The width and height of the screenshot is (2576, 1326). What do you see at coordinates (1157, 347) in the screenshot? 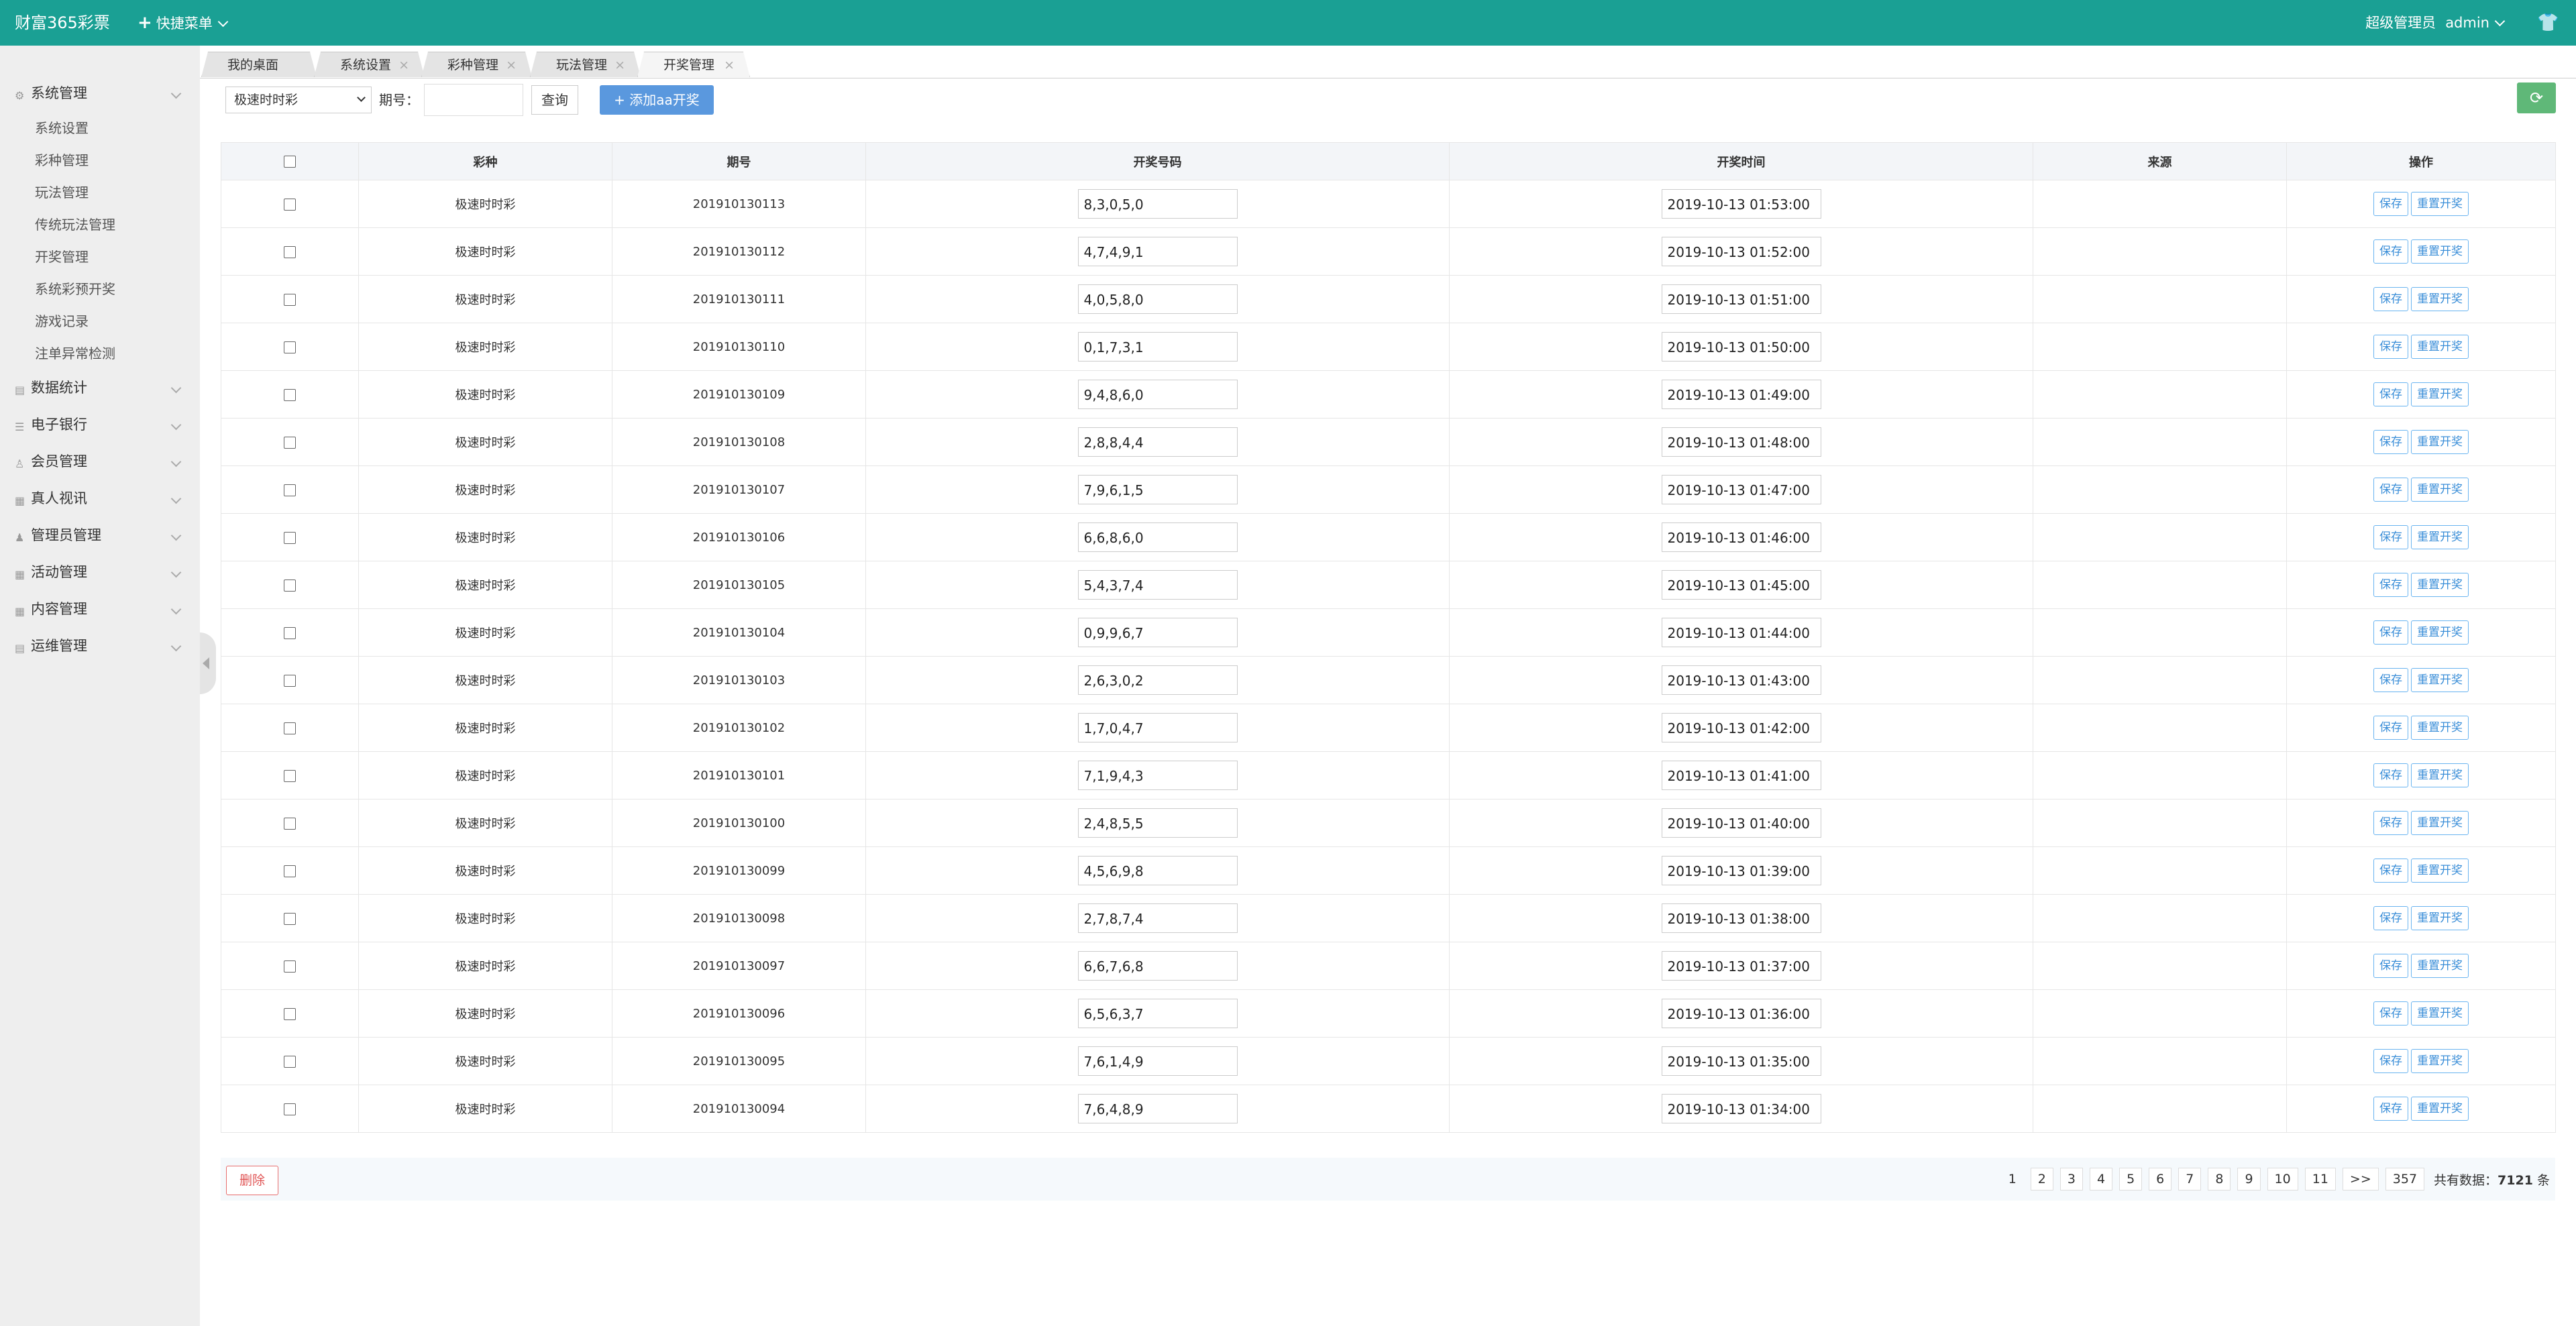
I see `numbers-input: 0,1,7,3,1` at bounding box center [1157, 347].